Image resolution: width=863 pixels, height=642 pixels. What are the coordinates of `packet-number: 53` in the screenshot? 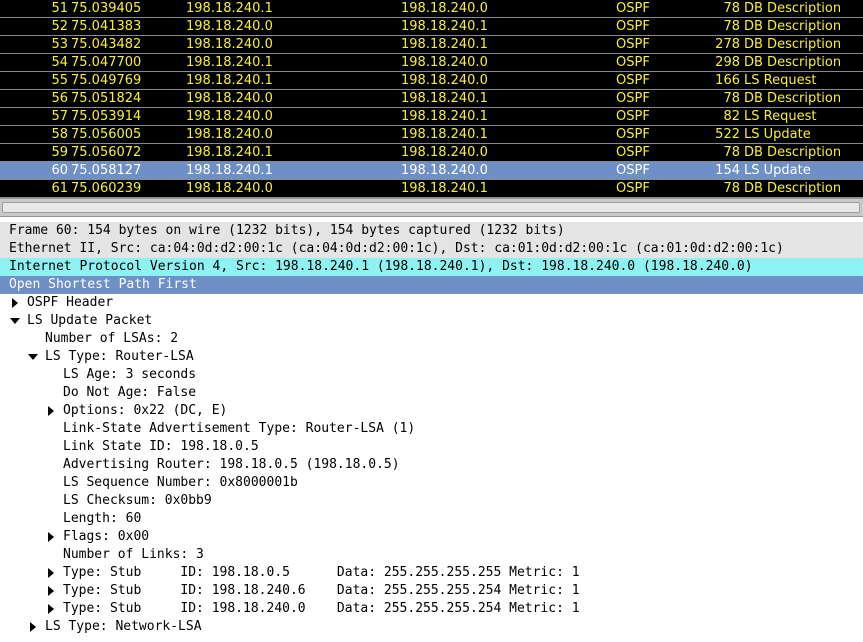 It's located at (59, 44).